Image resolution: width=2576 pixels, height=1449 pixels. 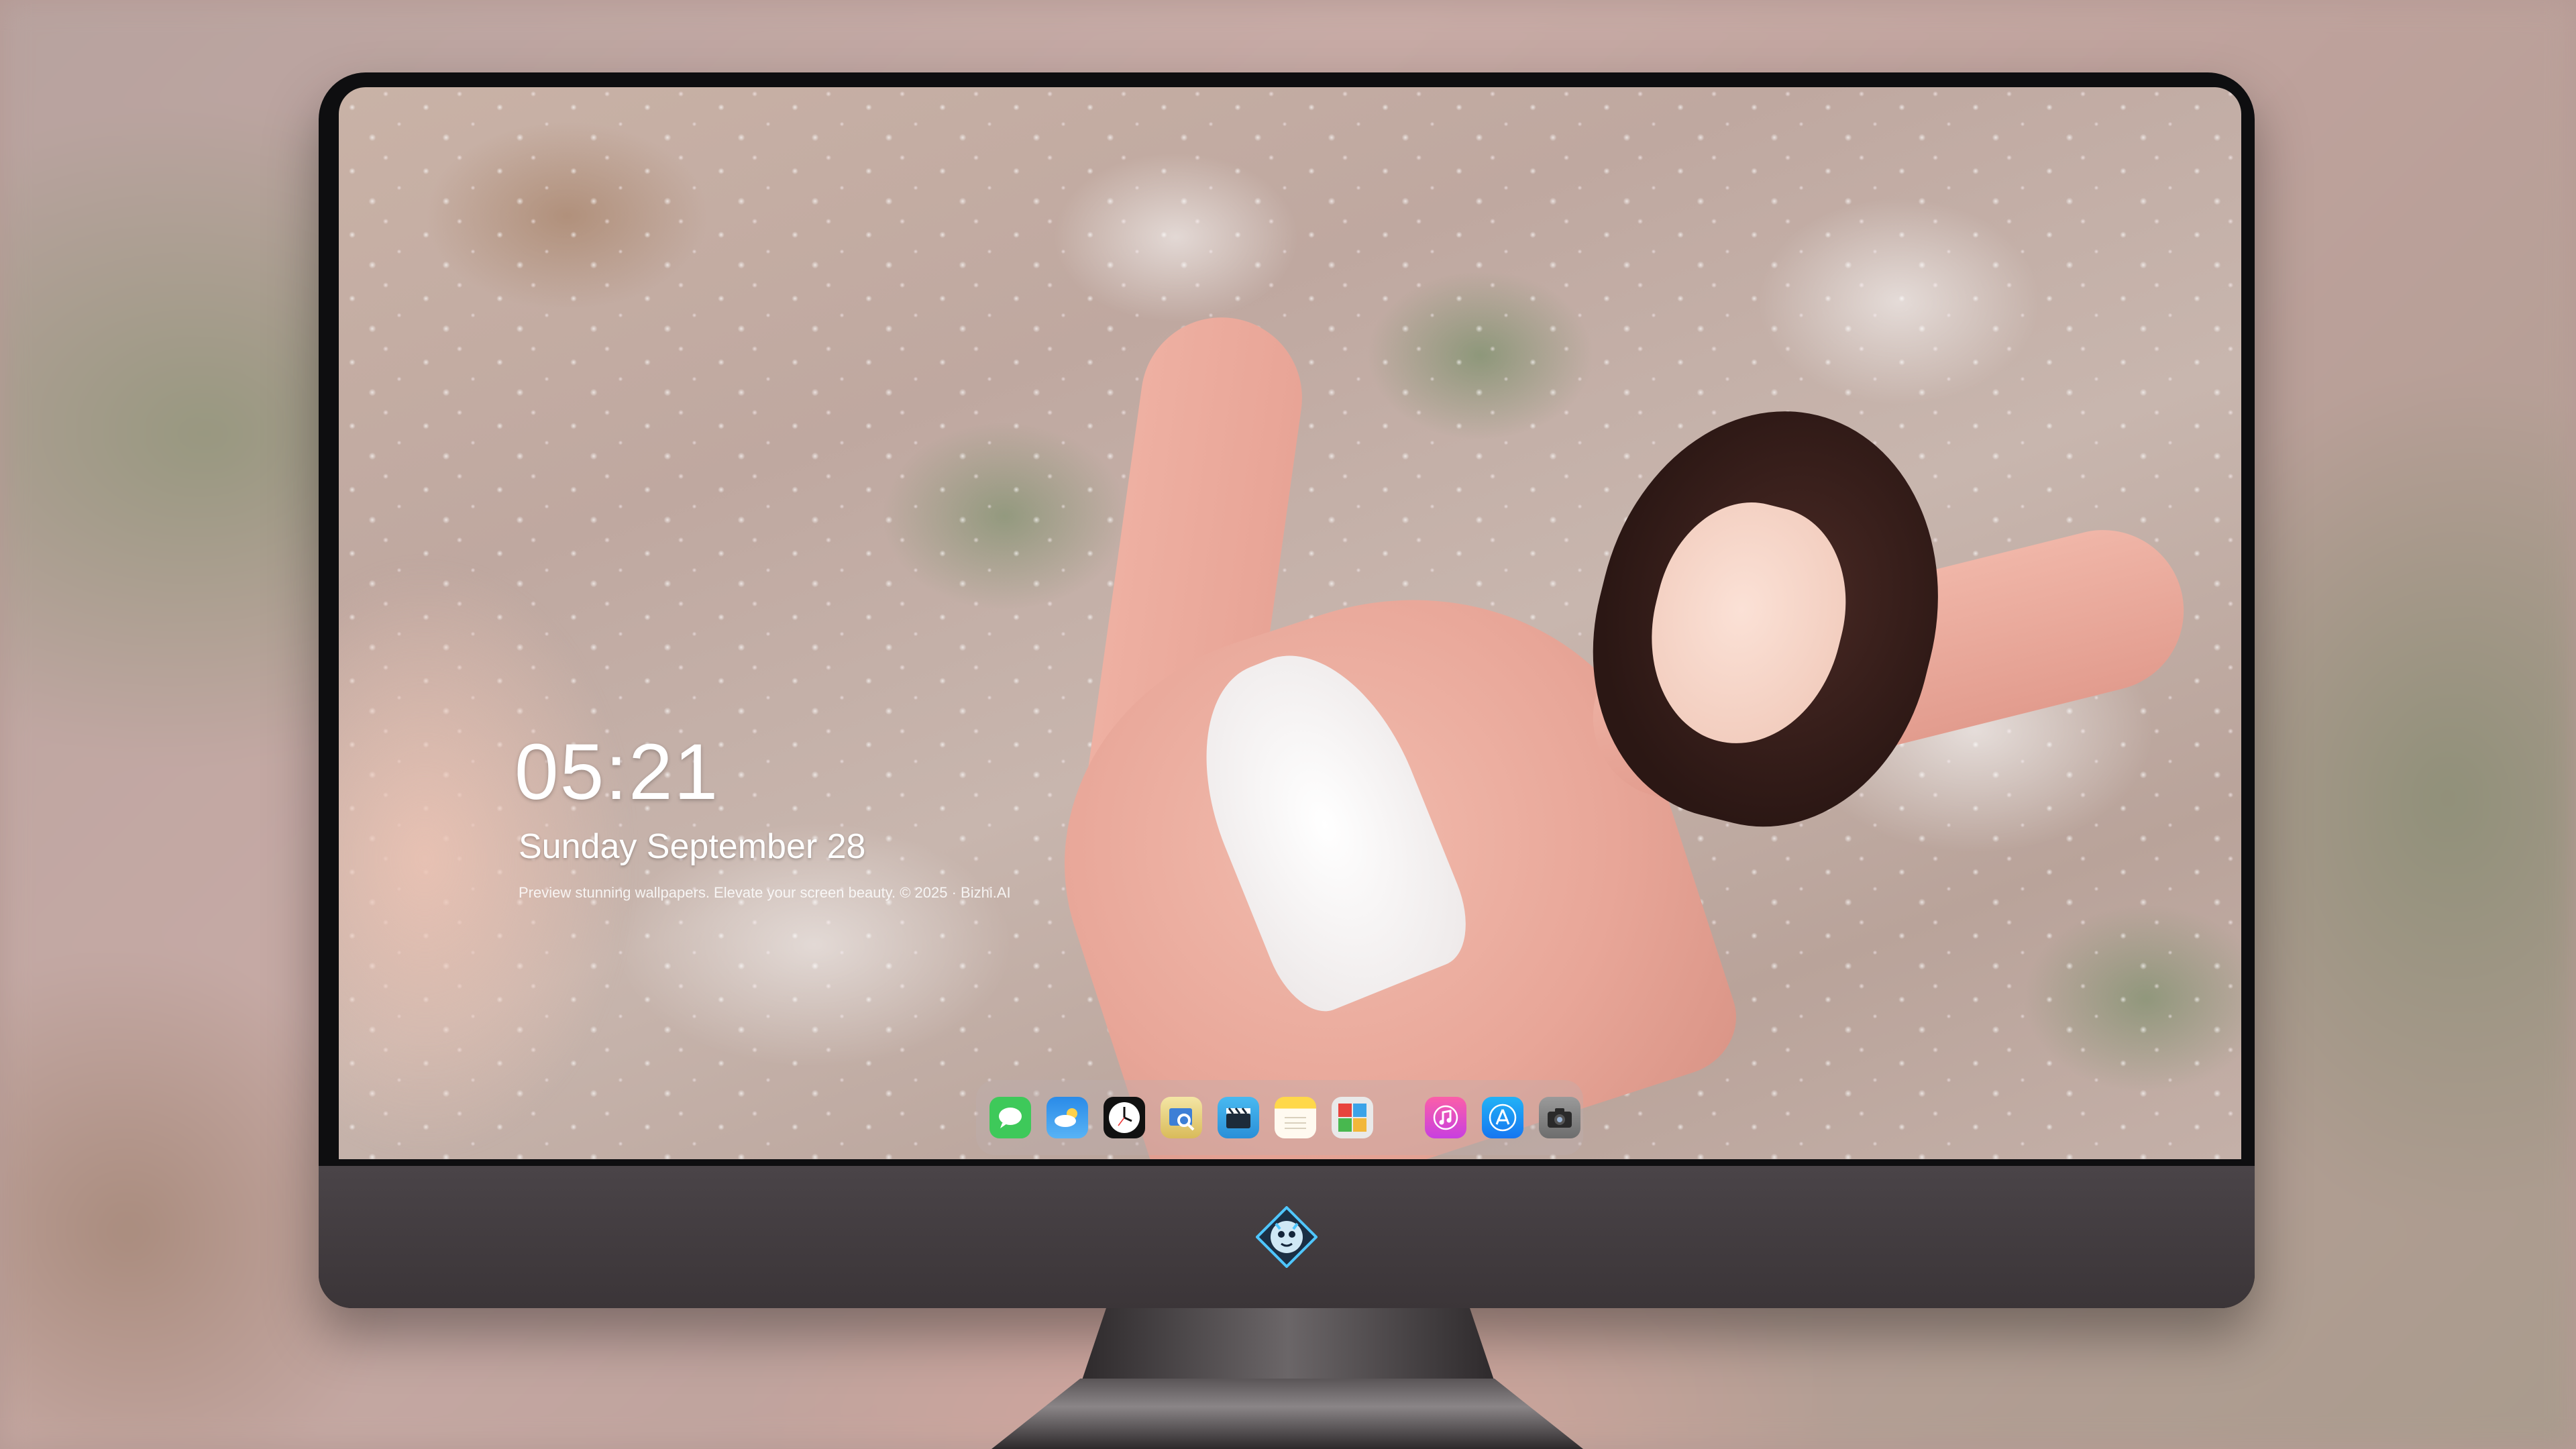 I want to click on photobooth-icon, so click(x=1352, y=1117).